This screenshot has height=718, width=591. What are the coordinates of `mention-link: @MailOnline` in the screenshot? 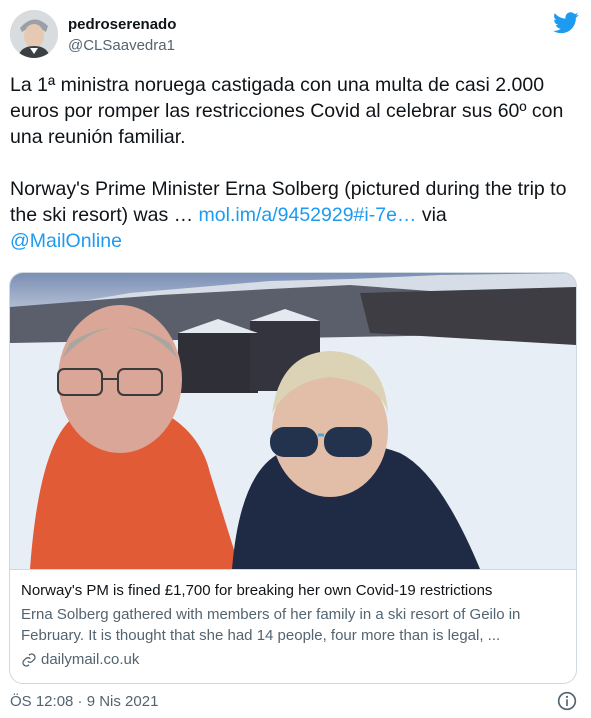 It's located at (66, 241).